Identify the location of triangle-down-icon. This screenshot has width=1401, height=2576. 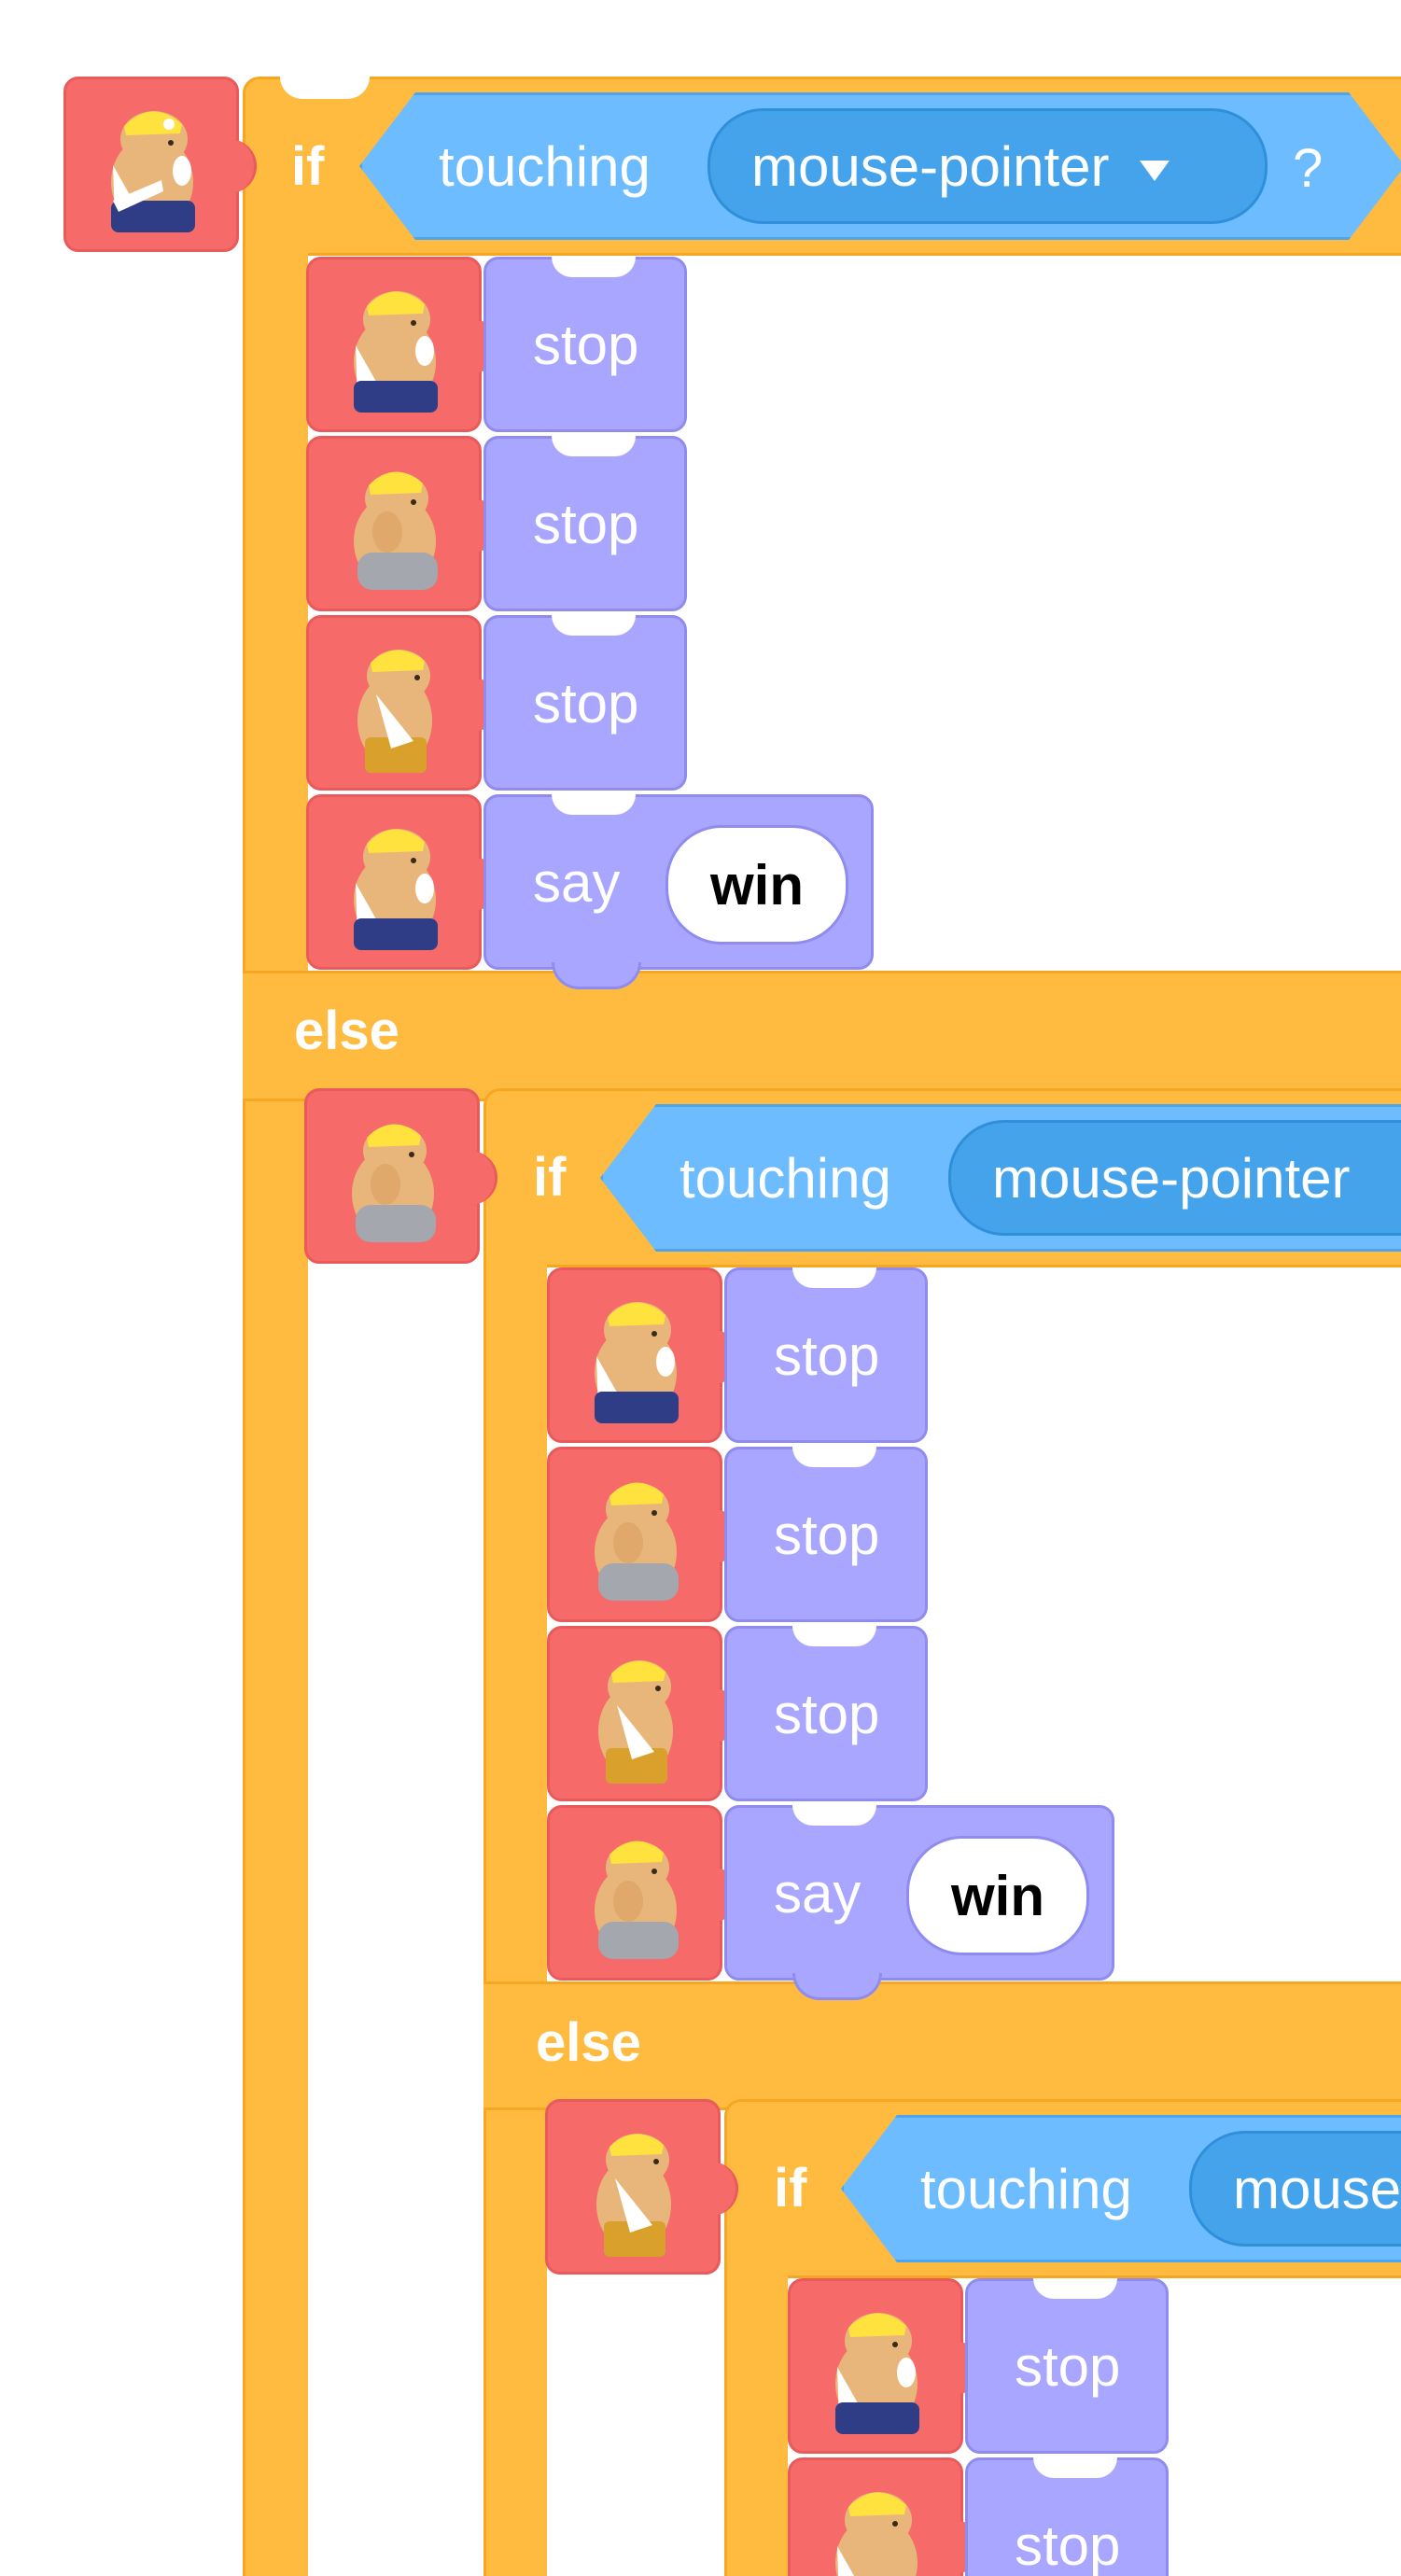
(1154, 171).